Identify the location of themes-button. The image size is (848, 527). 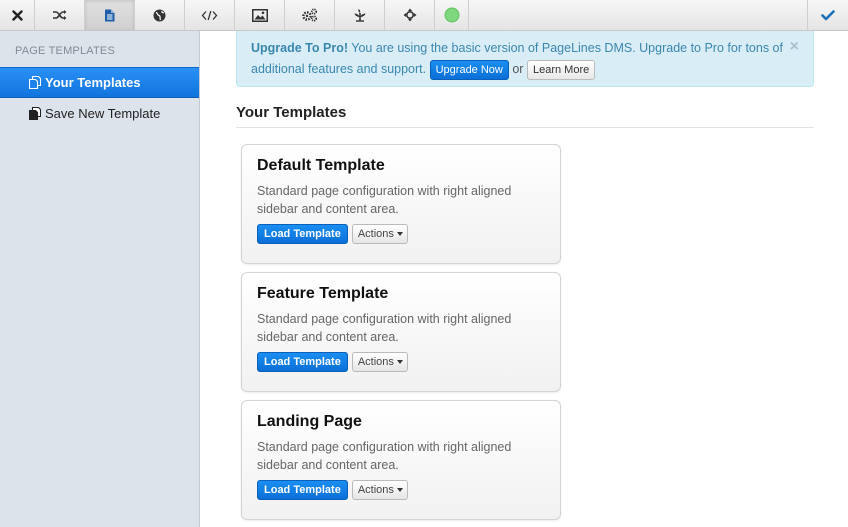
(360, 15).